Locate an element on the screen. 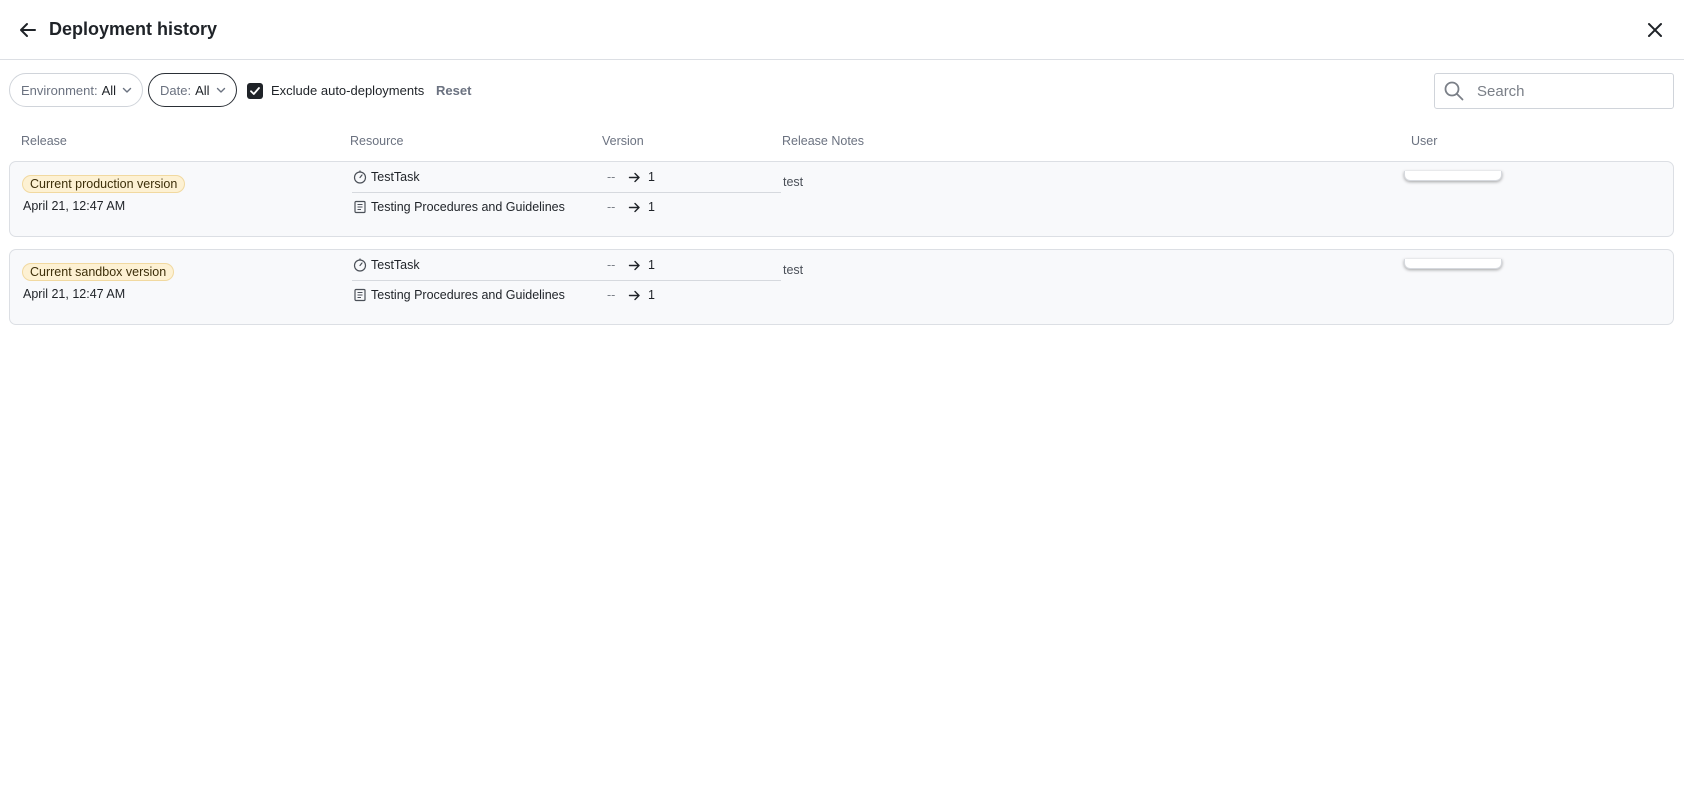 The image size is (1684, 812). page-title: Deployment history is located at coordinates (133, 29).